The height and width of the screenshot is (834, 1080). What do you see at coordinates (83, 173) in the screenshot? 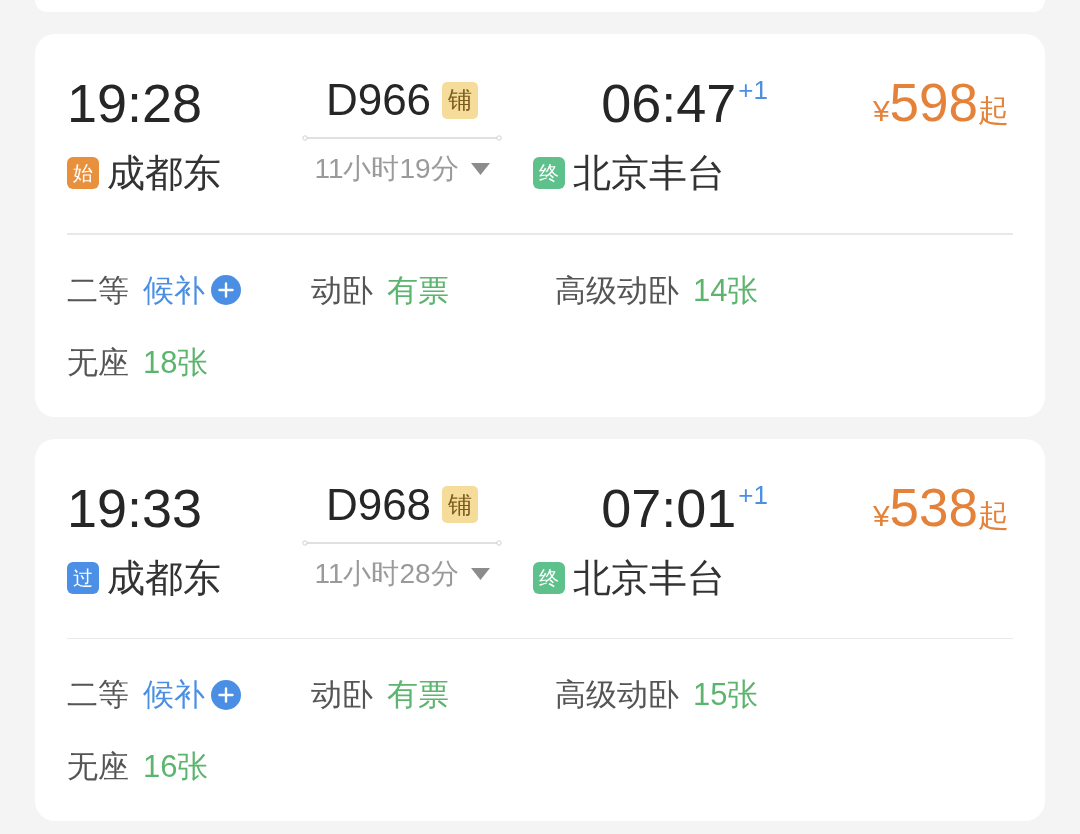
I see `station-tag: 始` at bounding box center [83, 173].